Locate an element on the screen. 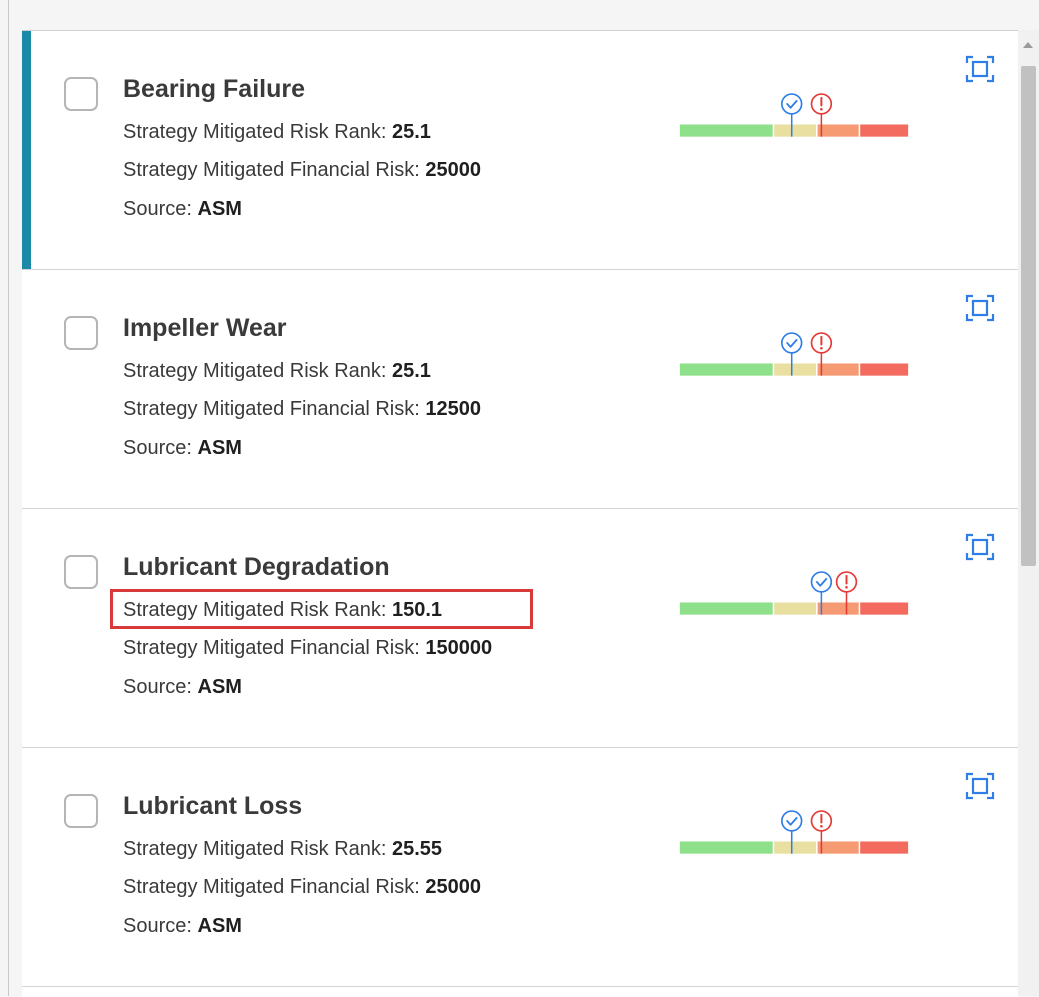 The width and height of the screenshot is (1039, 997). financial-risk-value: 150000 is located at coordinates (459, 648).